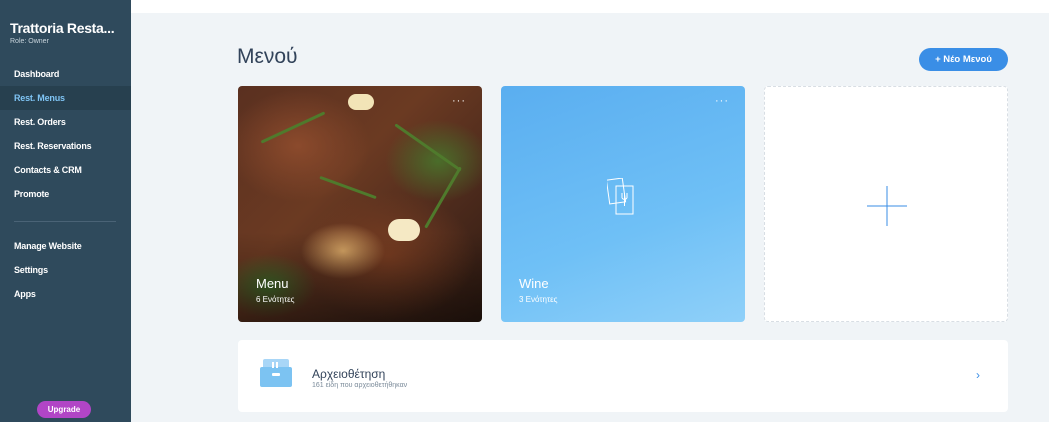  Describe the element at coordinates (65, 98) in the screenshot. I see `sidebar-item-rest-menus: Rest. Menus` at that location.